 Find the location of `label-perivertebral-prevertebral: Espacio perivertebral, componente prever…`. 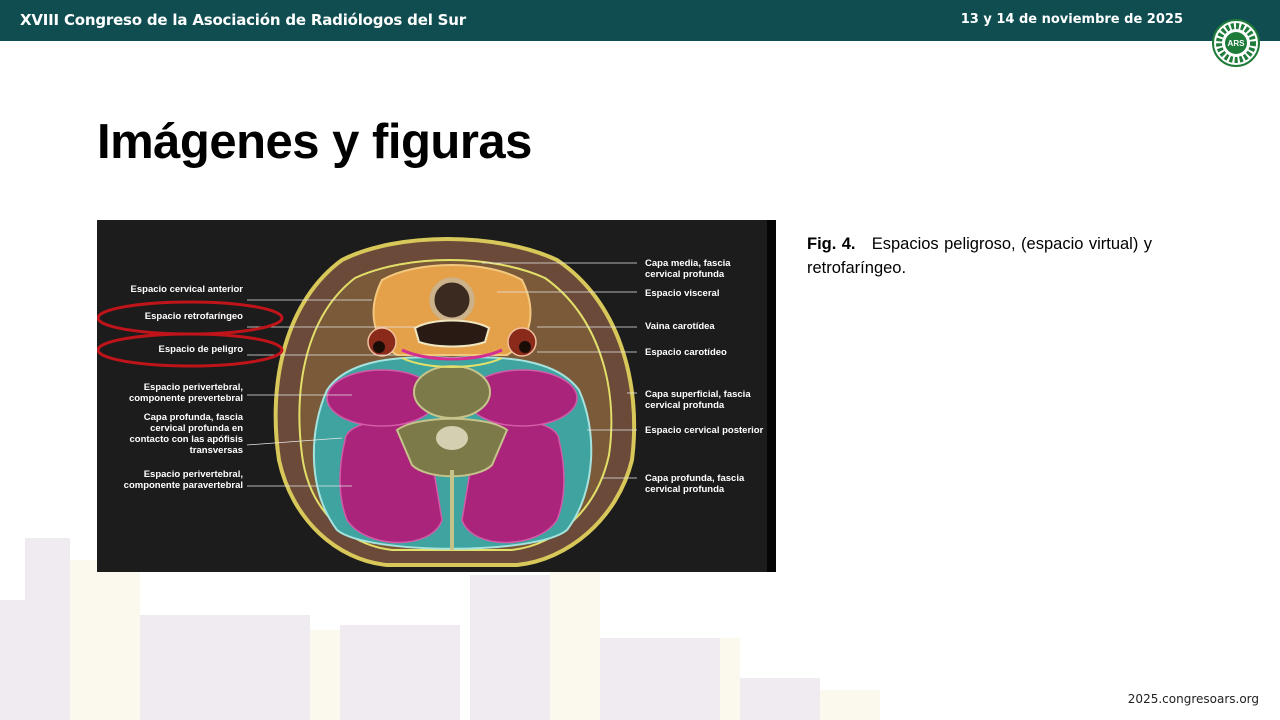

label-perivertebral-prevertebral: Espacio perivertebral, componente prever… is located at coordinates (185, 393).